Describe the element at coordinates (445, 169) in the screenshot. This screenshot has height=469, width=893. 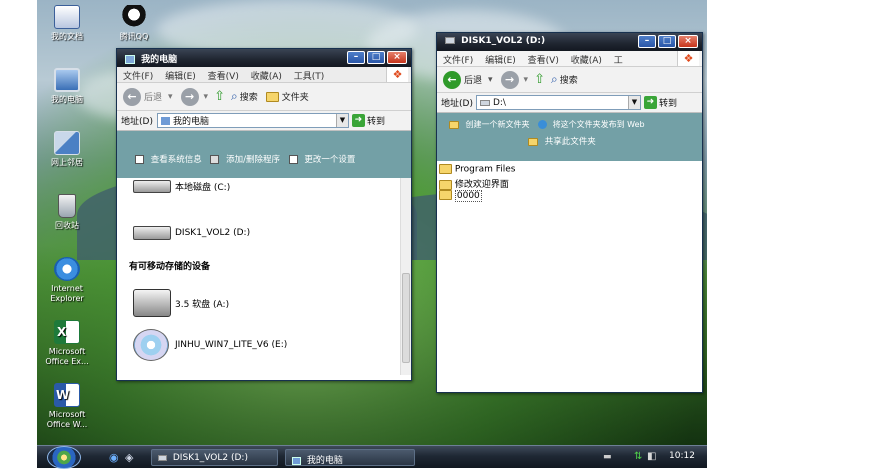
I see `folder-icon` at that location.